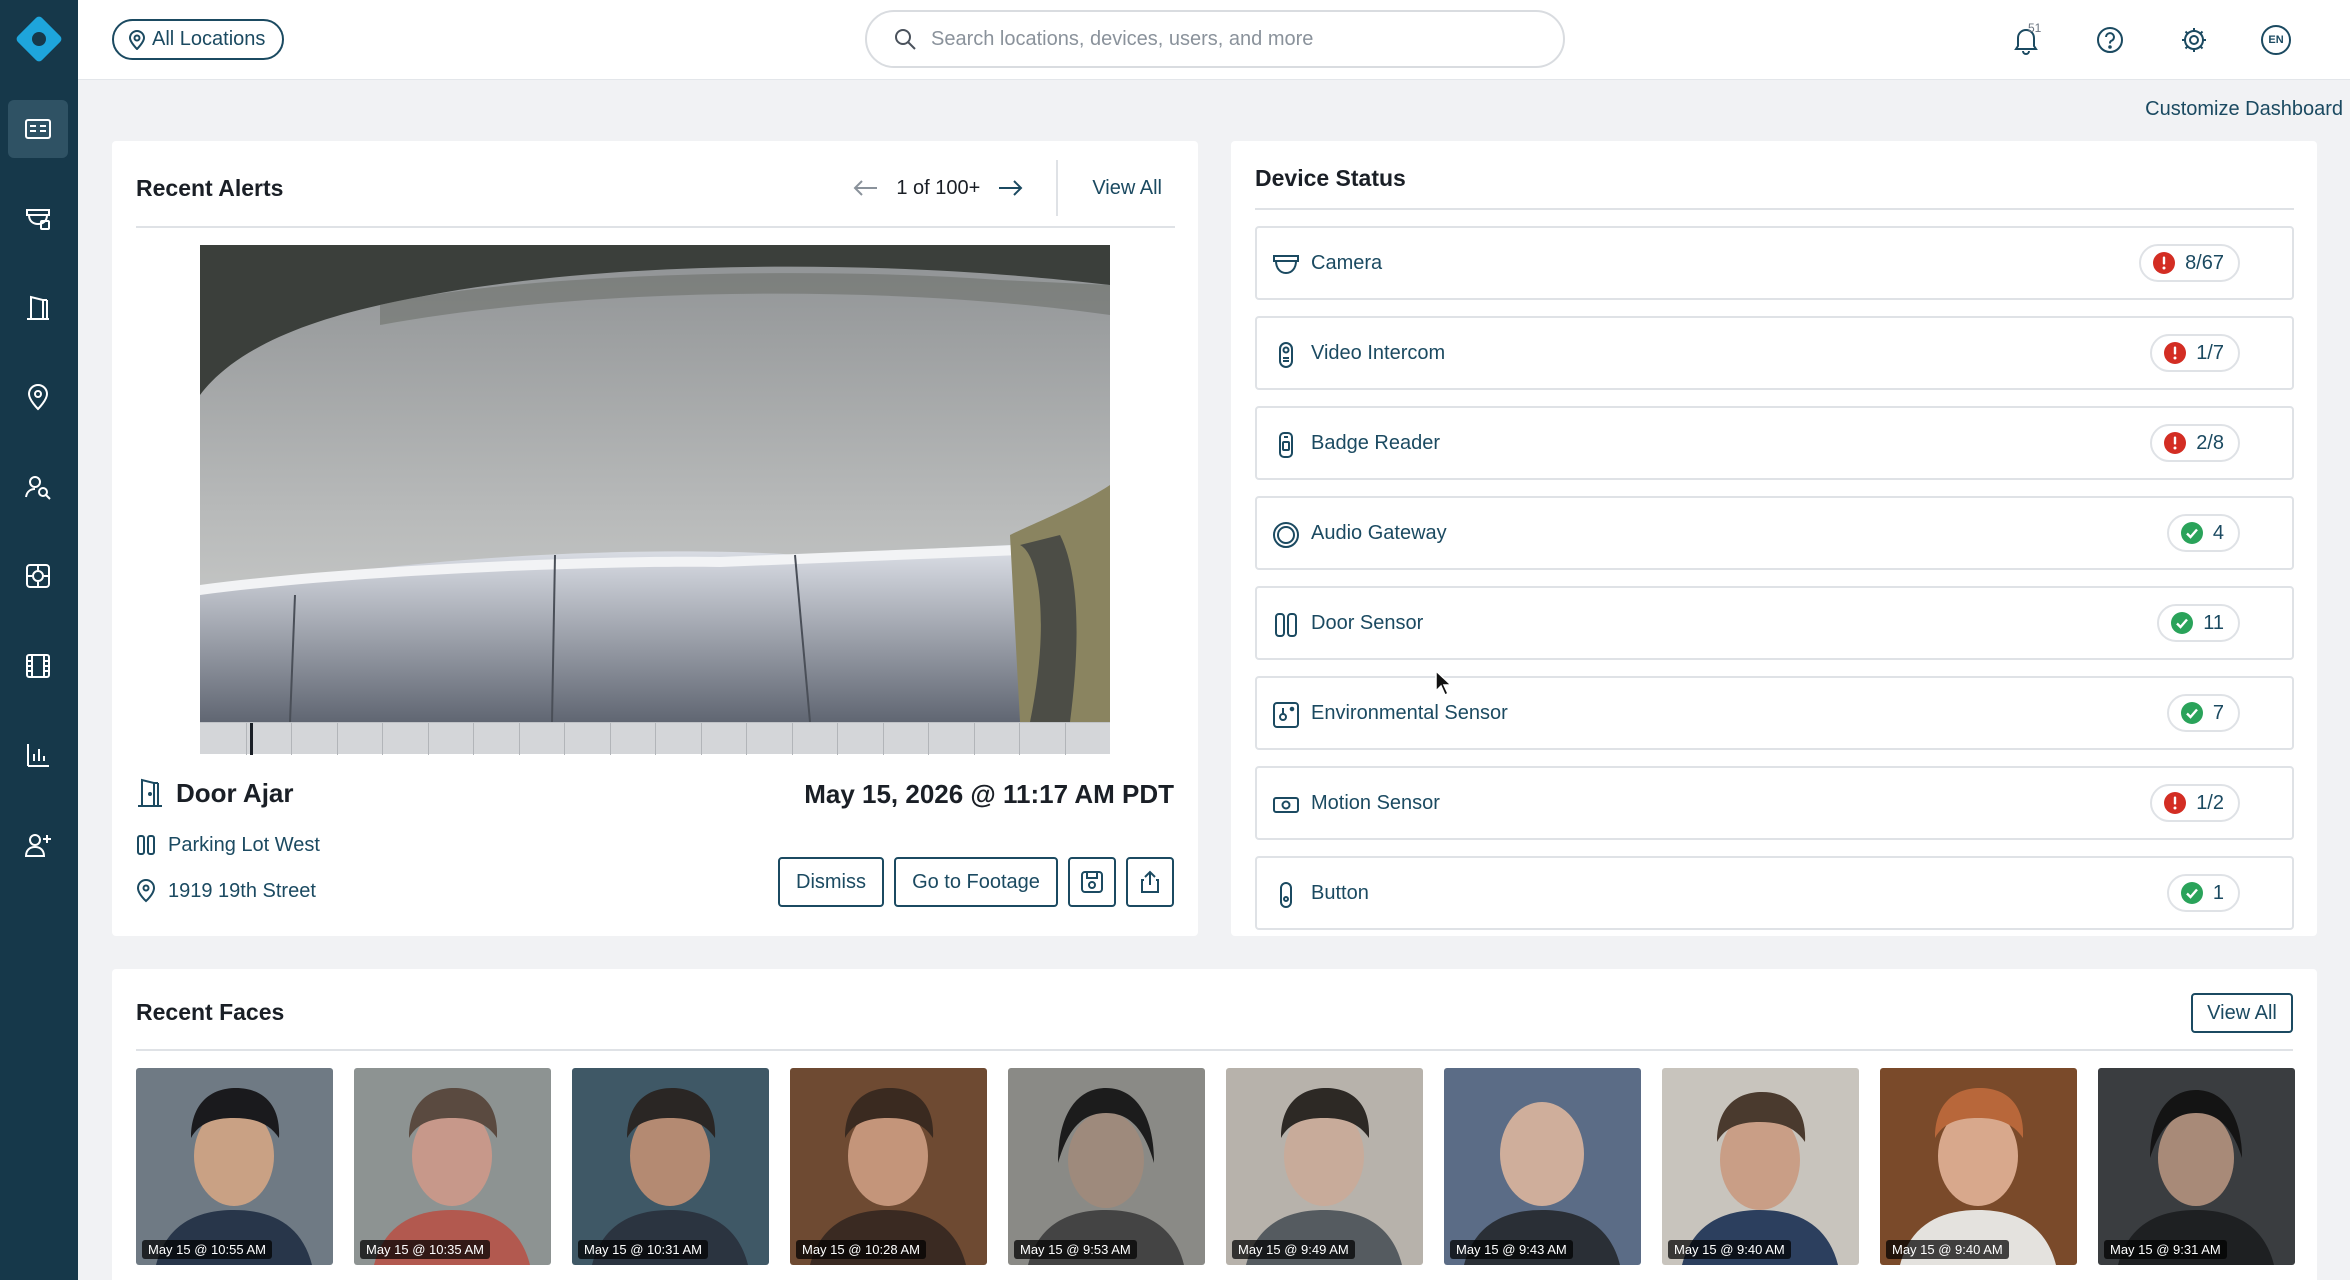 Image resolution: width=2350 pixels, height=1280 pixels. Describe the element at coordinates (655, 738) in the screenshot. I see `alert-timeline` at that location.